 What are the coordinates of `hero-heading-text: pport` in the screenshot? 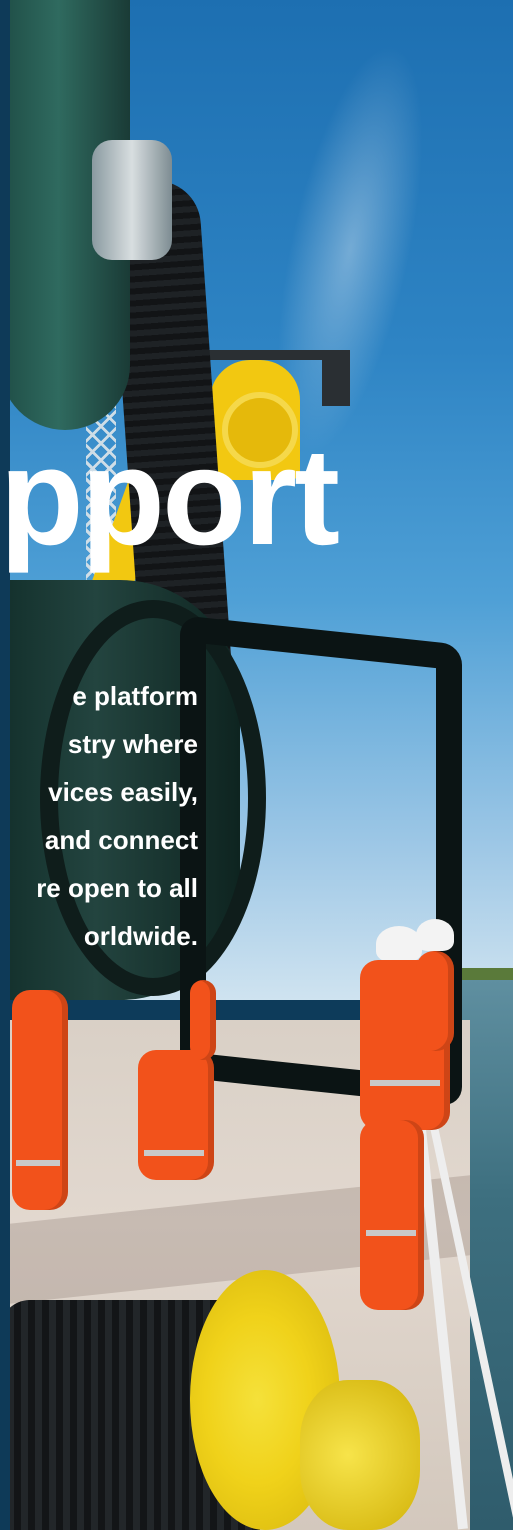 It's located at (170, 497).